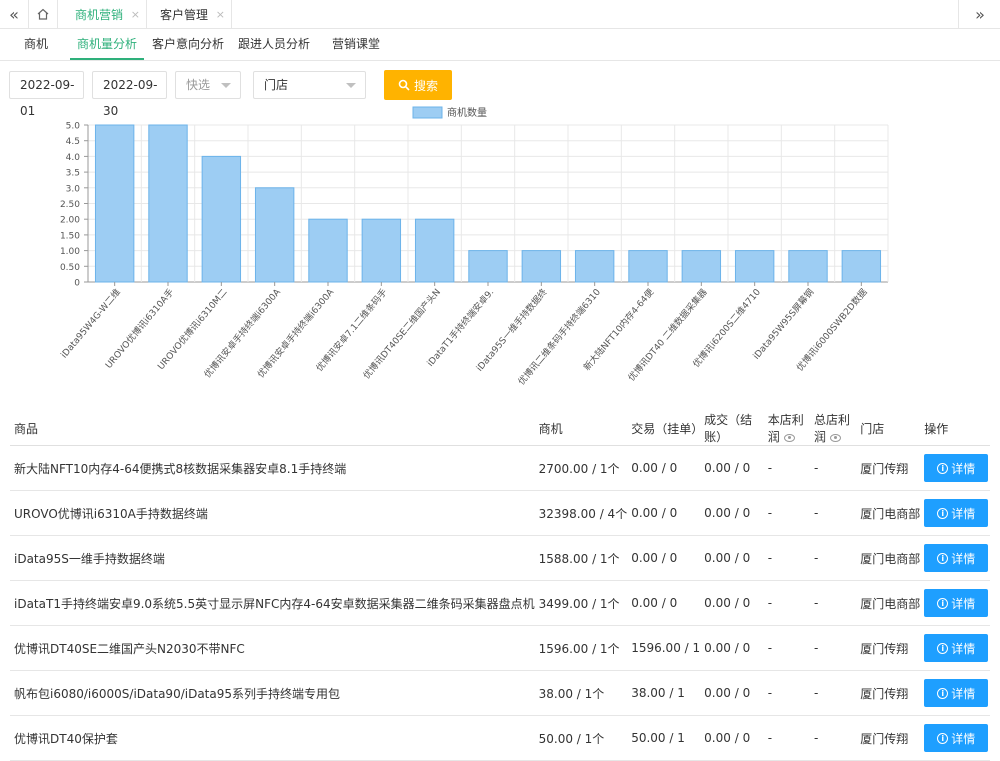 The width and height of the screenshot is (1000, 761). Describe the element at coordinates (129, 94) in the screenshot. I see `end-date-input: 2022-09-30` at that location.